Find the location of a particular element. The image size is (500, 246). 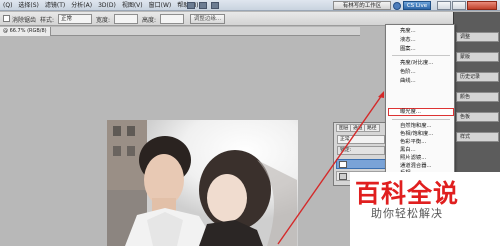

watermark-logo: 百科全说 助你轻松解决 is located at coordinates (425, 209).